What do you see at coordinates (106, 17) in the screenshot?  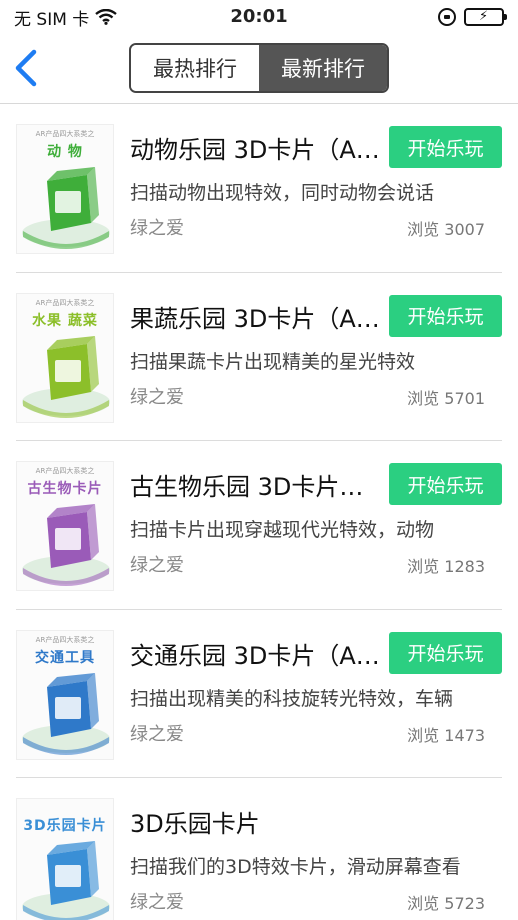 I see `wifi-icon` at bounding box center [106, 17].